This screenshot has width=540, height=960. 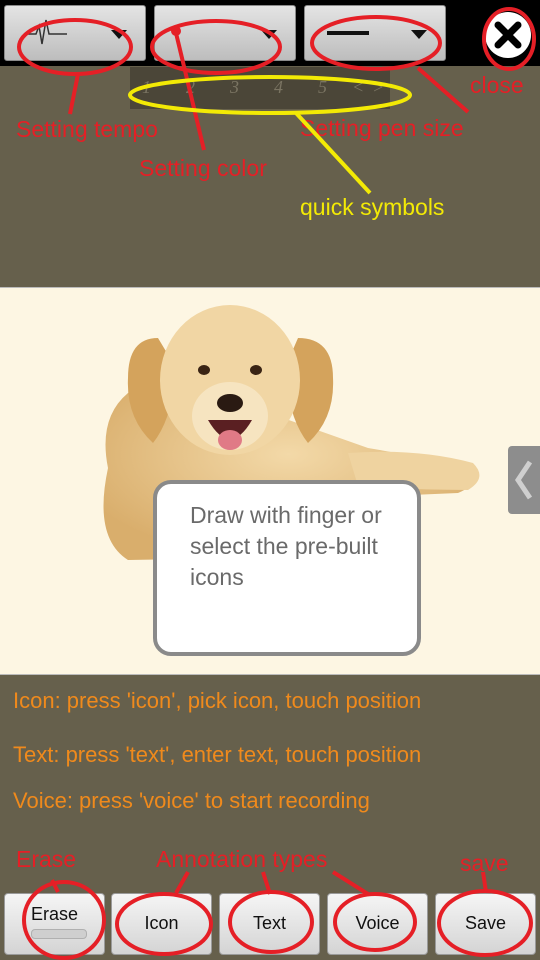 I want to click on pen-size-line-icon, so click(x=348, y=33).